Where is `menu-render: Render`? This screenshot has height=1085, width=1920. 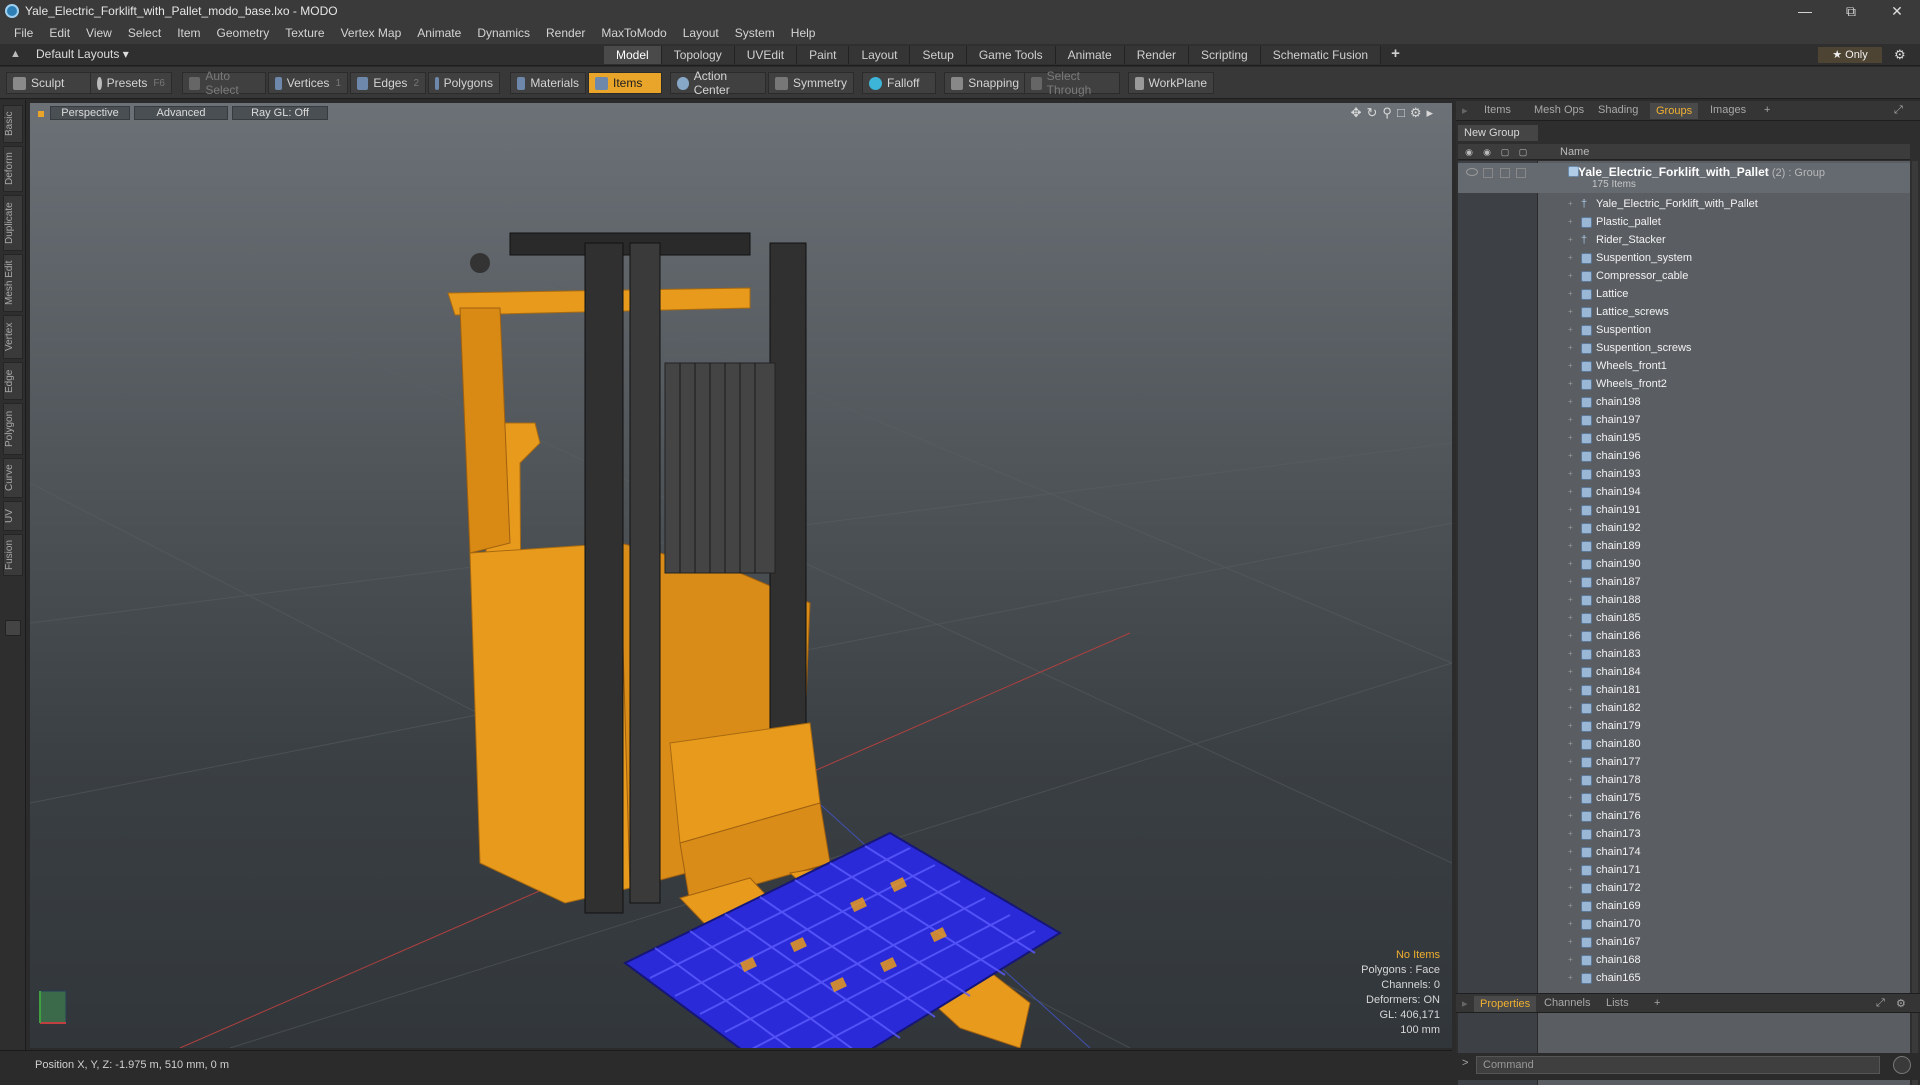
menu-render: Render is located at coordinates (565, 33).